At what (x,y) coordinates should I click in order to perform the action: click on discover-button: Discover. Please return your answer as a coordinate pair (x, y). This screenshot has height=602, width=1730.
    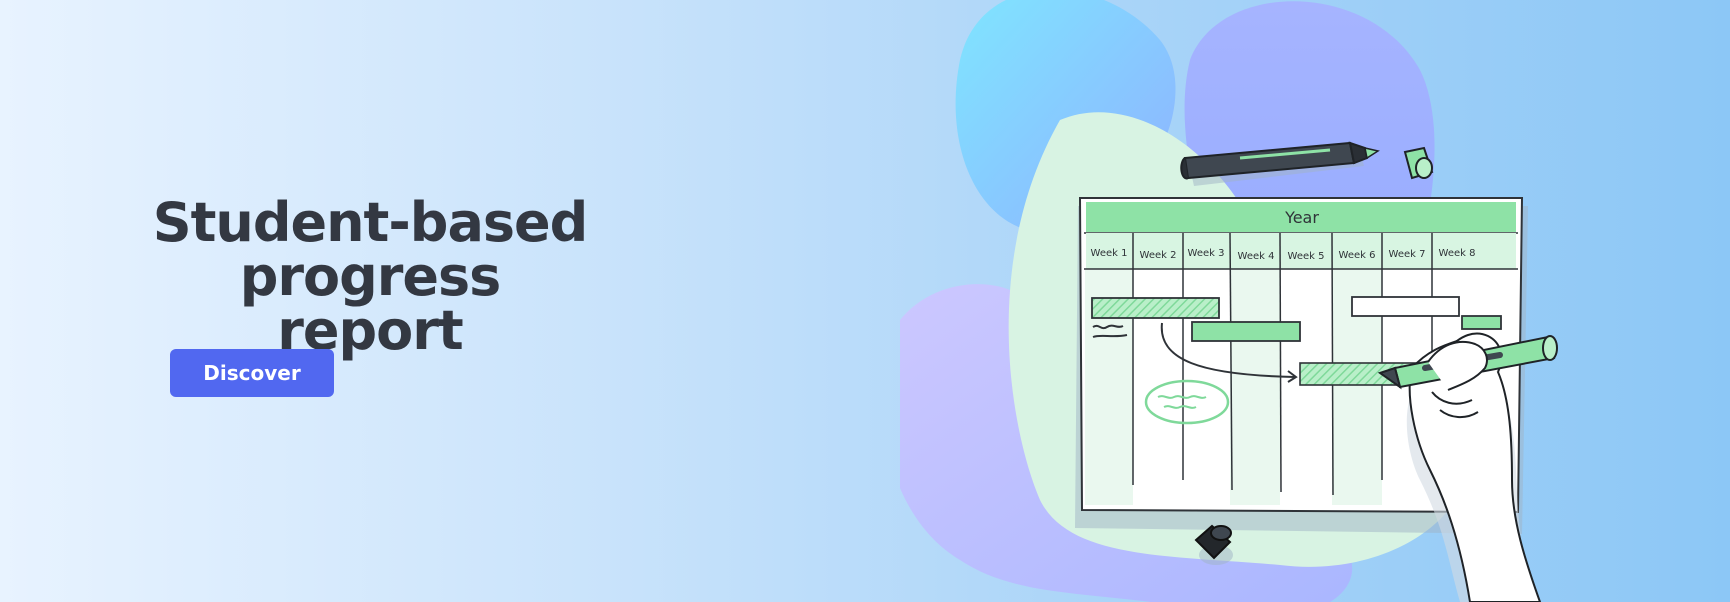
    Looking at the image, I should click on (252, 373).